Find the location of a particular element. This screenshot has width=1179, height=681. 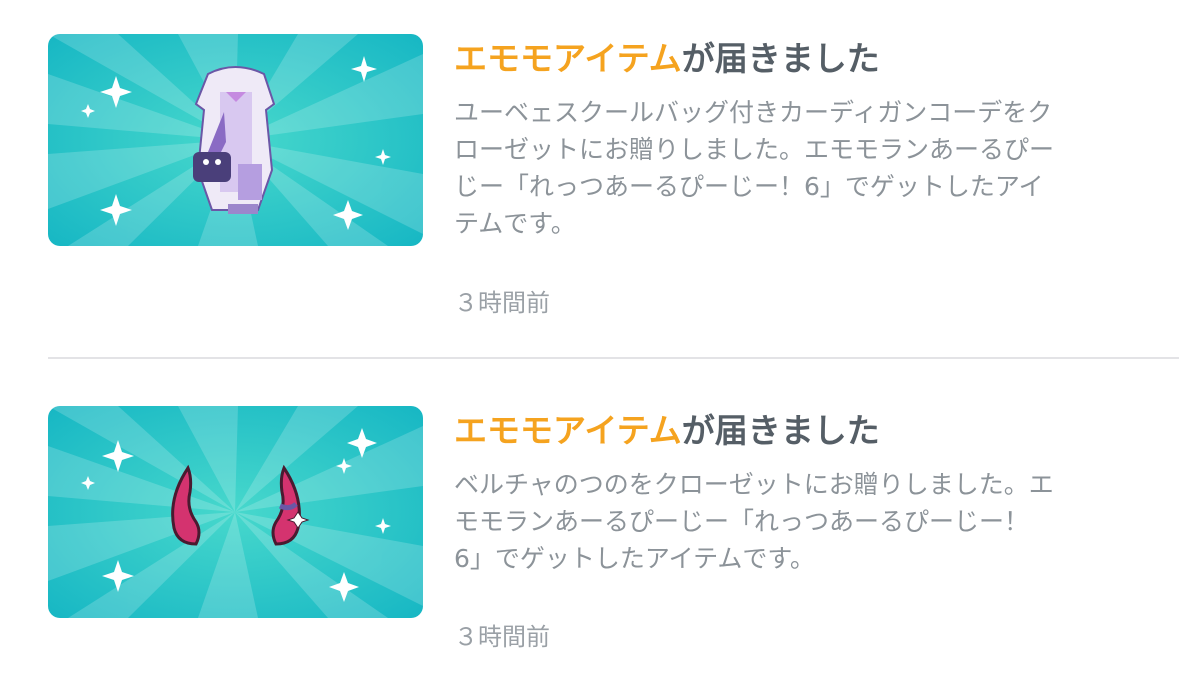

cardigan-outfit-icon is located at coordinates (234, 140).